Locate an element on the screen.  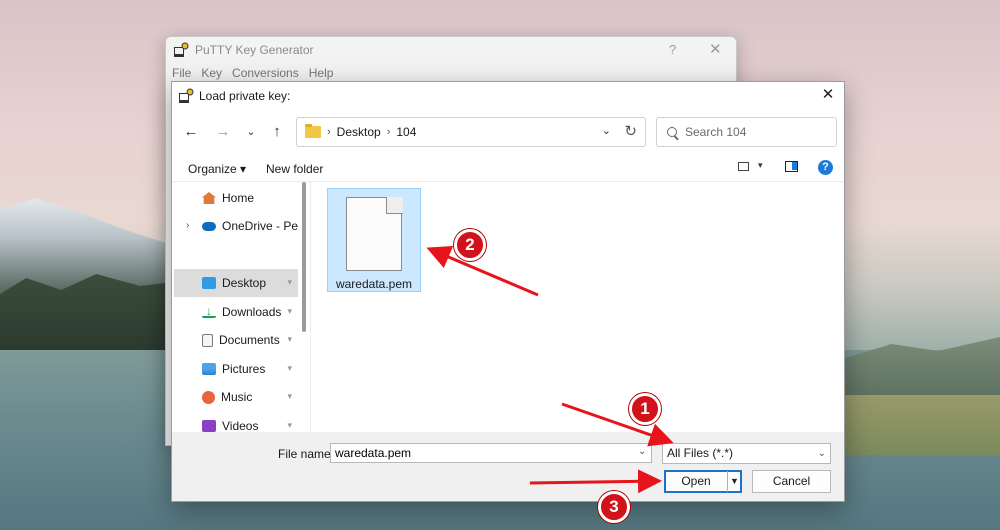
search-icon is located at coordinates (672, 132).